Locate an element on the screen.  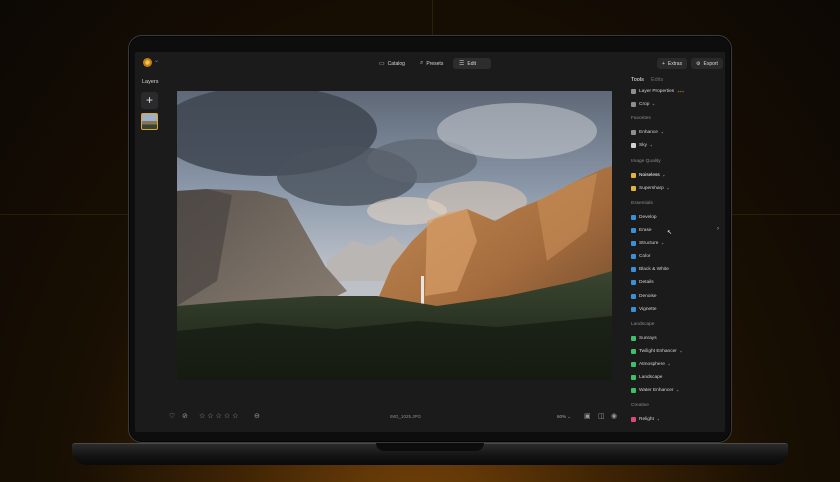
section-landscape: Landscape is located at coordinates (643, 324).